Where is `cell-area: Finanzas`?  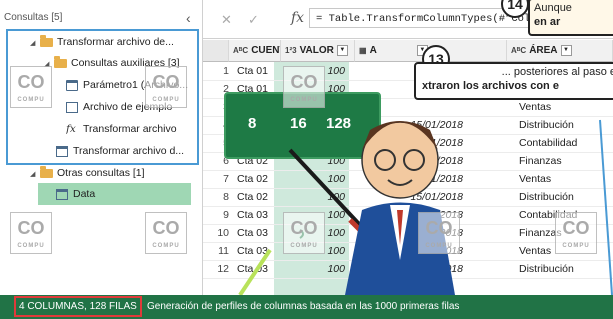 cell-area: Finanzas is located at coordinates (540, 161).